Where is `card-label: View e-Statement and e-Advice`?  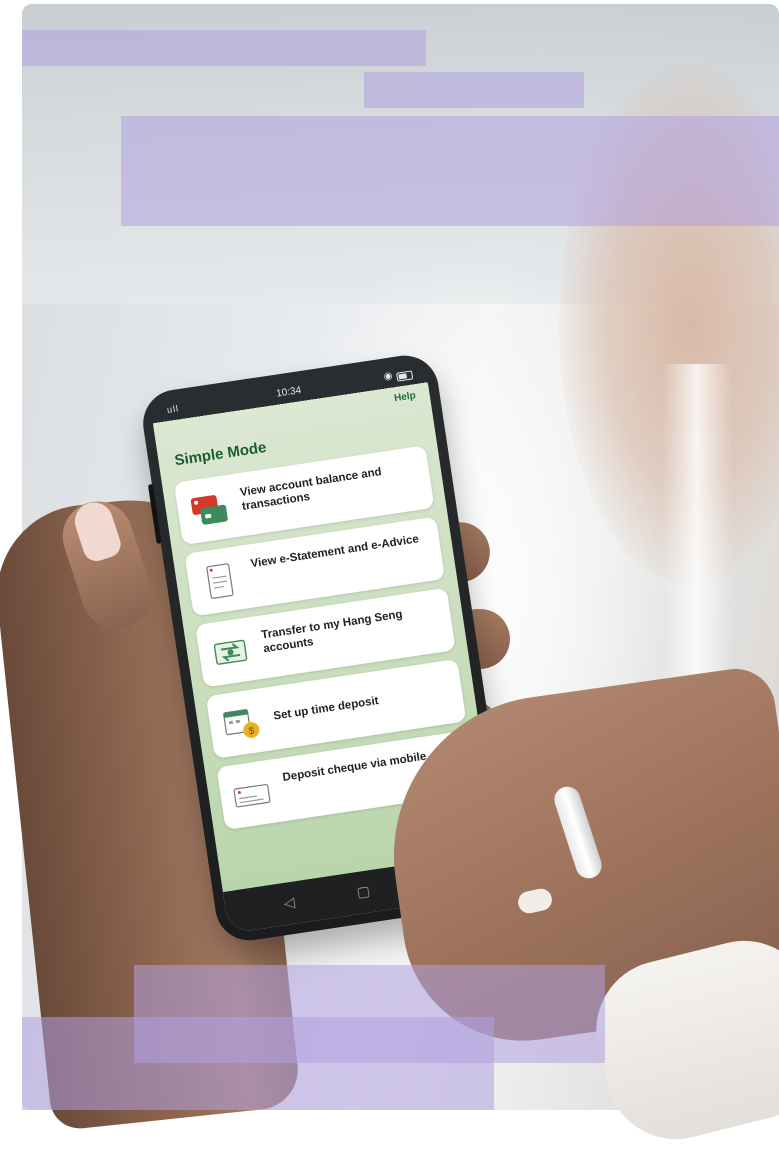
card-label: View e-Statement and e-Advice is located at coordinates (334, 552).